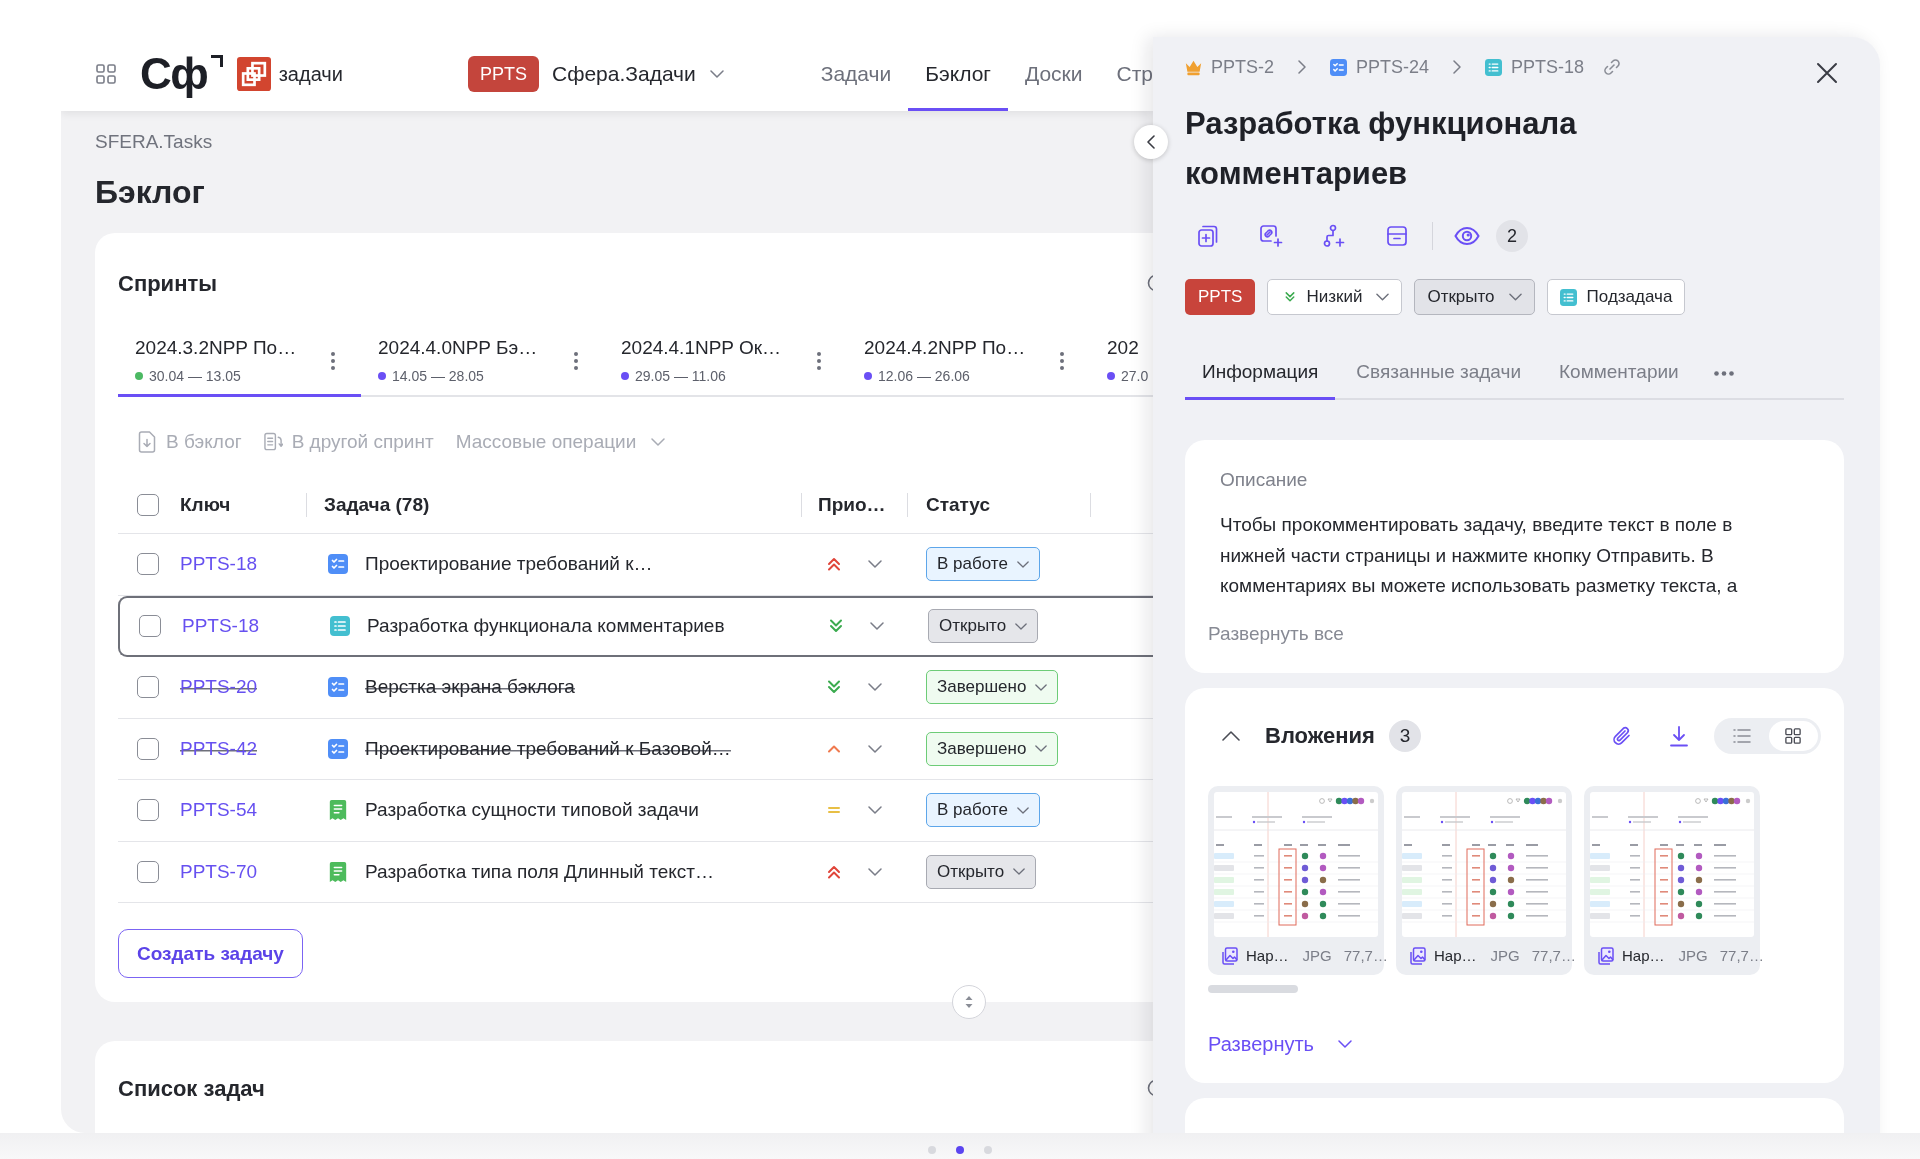 This screenshot has height=1159, width=1920. What do you see at coordinates (1126, 74) in the screenshot?
I see `nav-tab: Стр` at bounding box center [1126, 74].